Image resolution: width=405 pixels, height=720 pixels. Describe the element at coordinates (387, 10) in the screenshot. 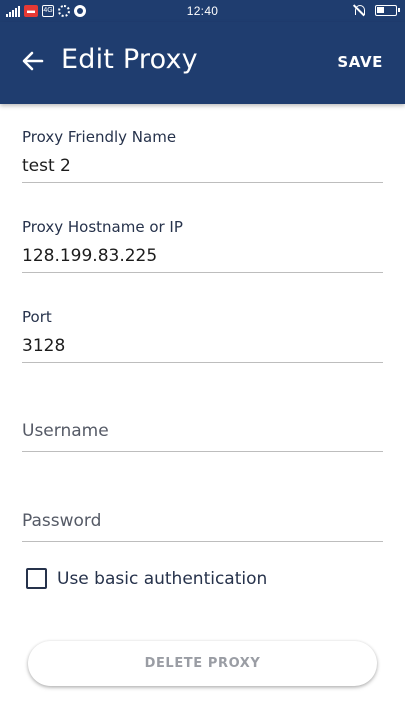

I see `battery-icon` at that location.